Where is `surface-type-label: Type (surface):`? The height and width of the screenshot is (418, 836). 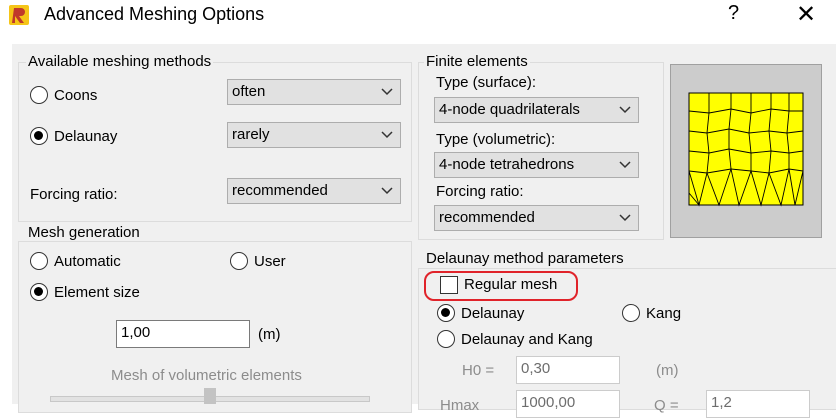
surface-type-label: Type (surface): is located at coordinates (486, 82).